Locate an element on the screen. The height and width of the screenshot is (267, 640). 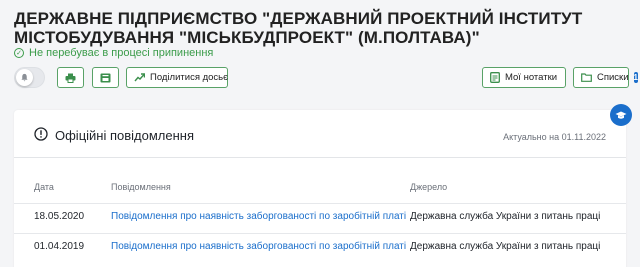
actual-date: Актуально на 01.11.2022 is located at coordinates (554, 137).